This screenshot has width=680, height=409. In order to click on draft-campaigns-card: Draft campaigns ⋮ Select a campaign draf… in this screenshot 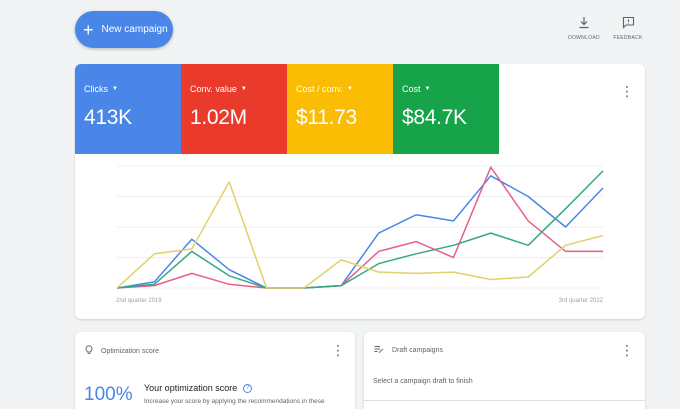, I will do `click(504, 370)`.